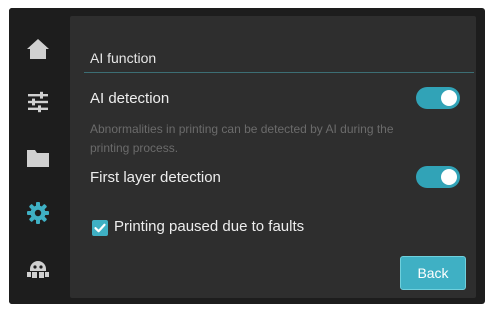  What do you see at coordinates (279, 72) in the screenshot?
I see `section-divider` at bounding box center [279, 72].